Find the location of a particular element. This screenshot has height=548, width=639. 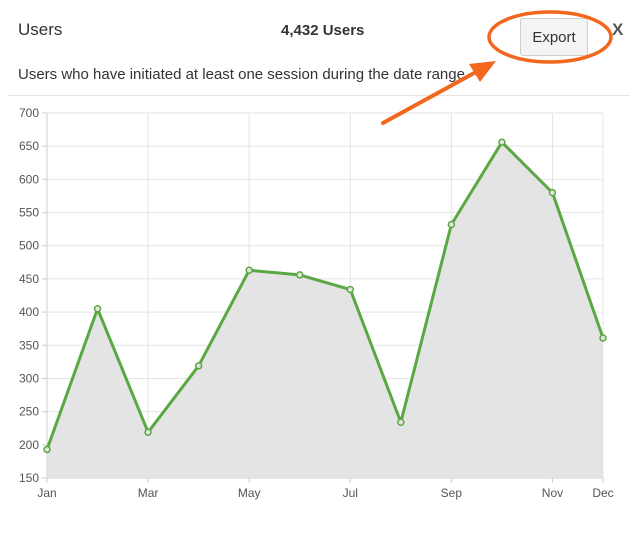

y-tick-label: 150 is located at coordinates (29, 478).